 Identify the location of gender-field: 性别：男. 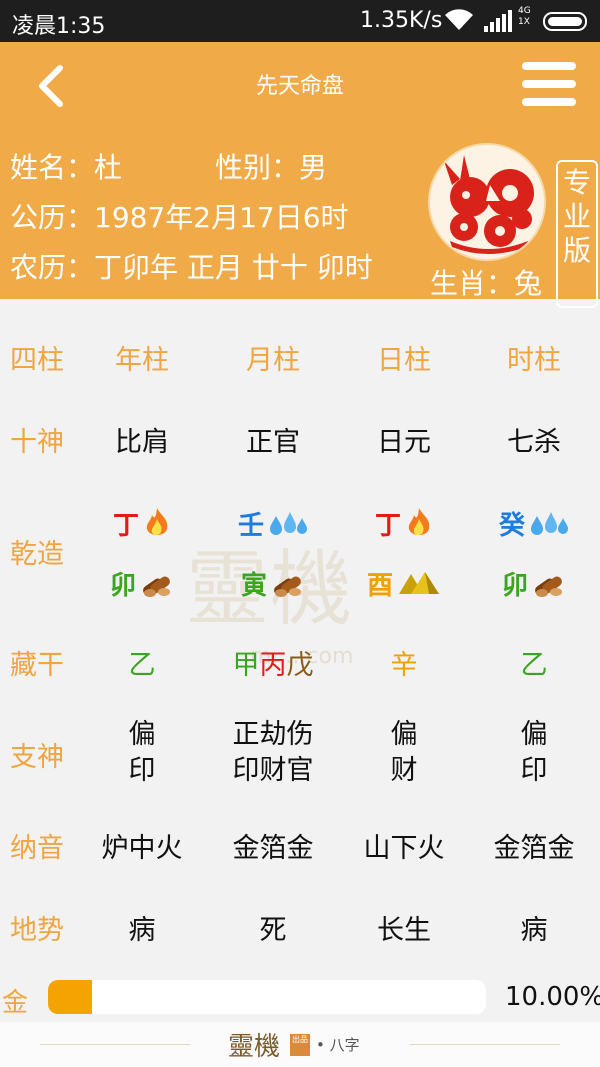
(271, 167).